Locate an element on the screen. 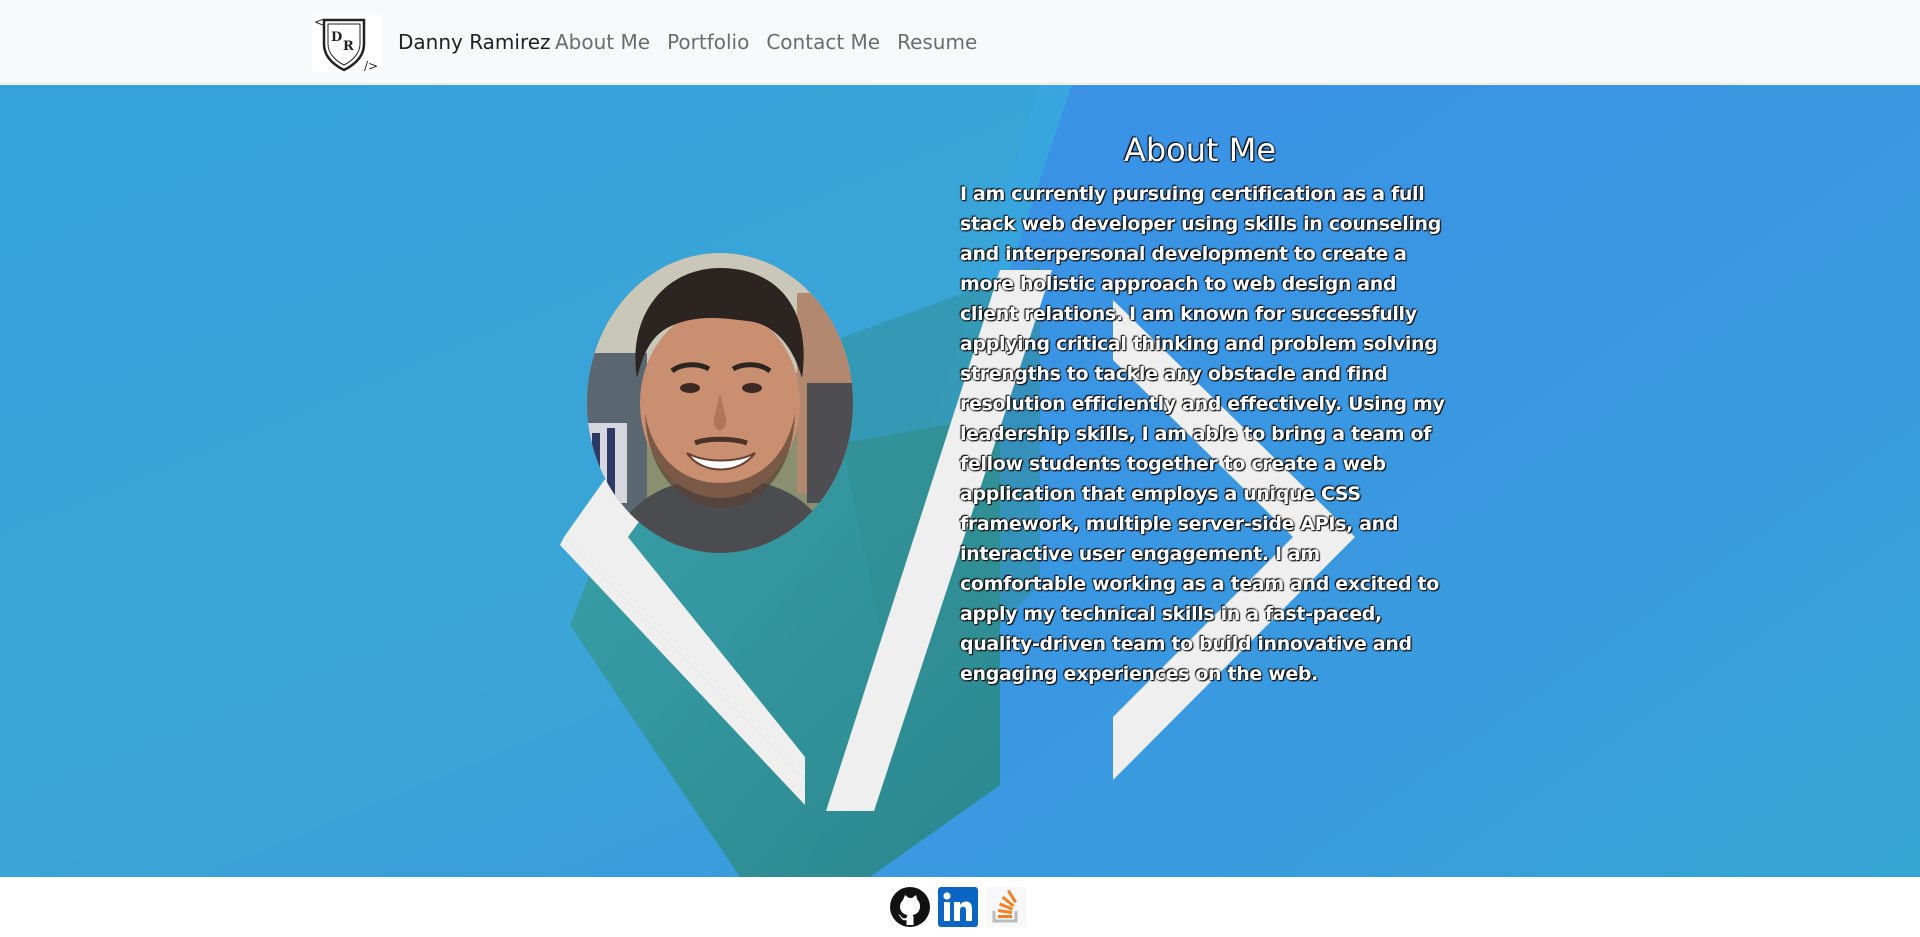 The width and height of the screenshot is (1920, 937). github-icon is located at coordinates (910, 907).